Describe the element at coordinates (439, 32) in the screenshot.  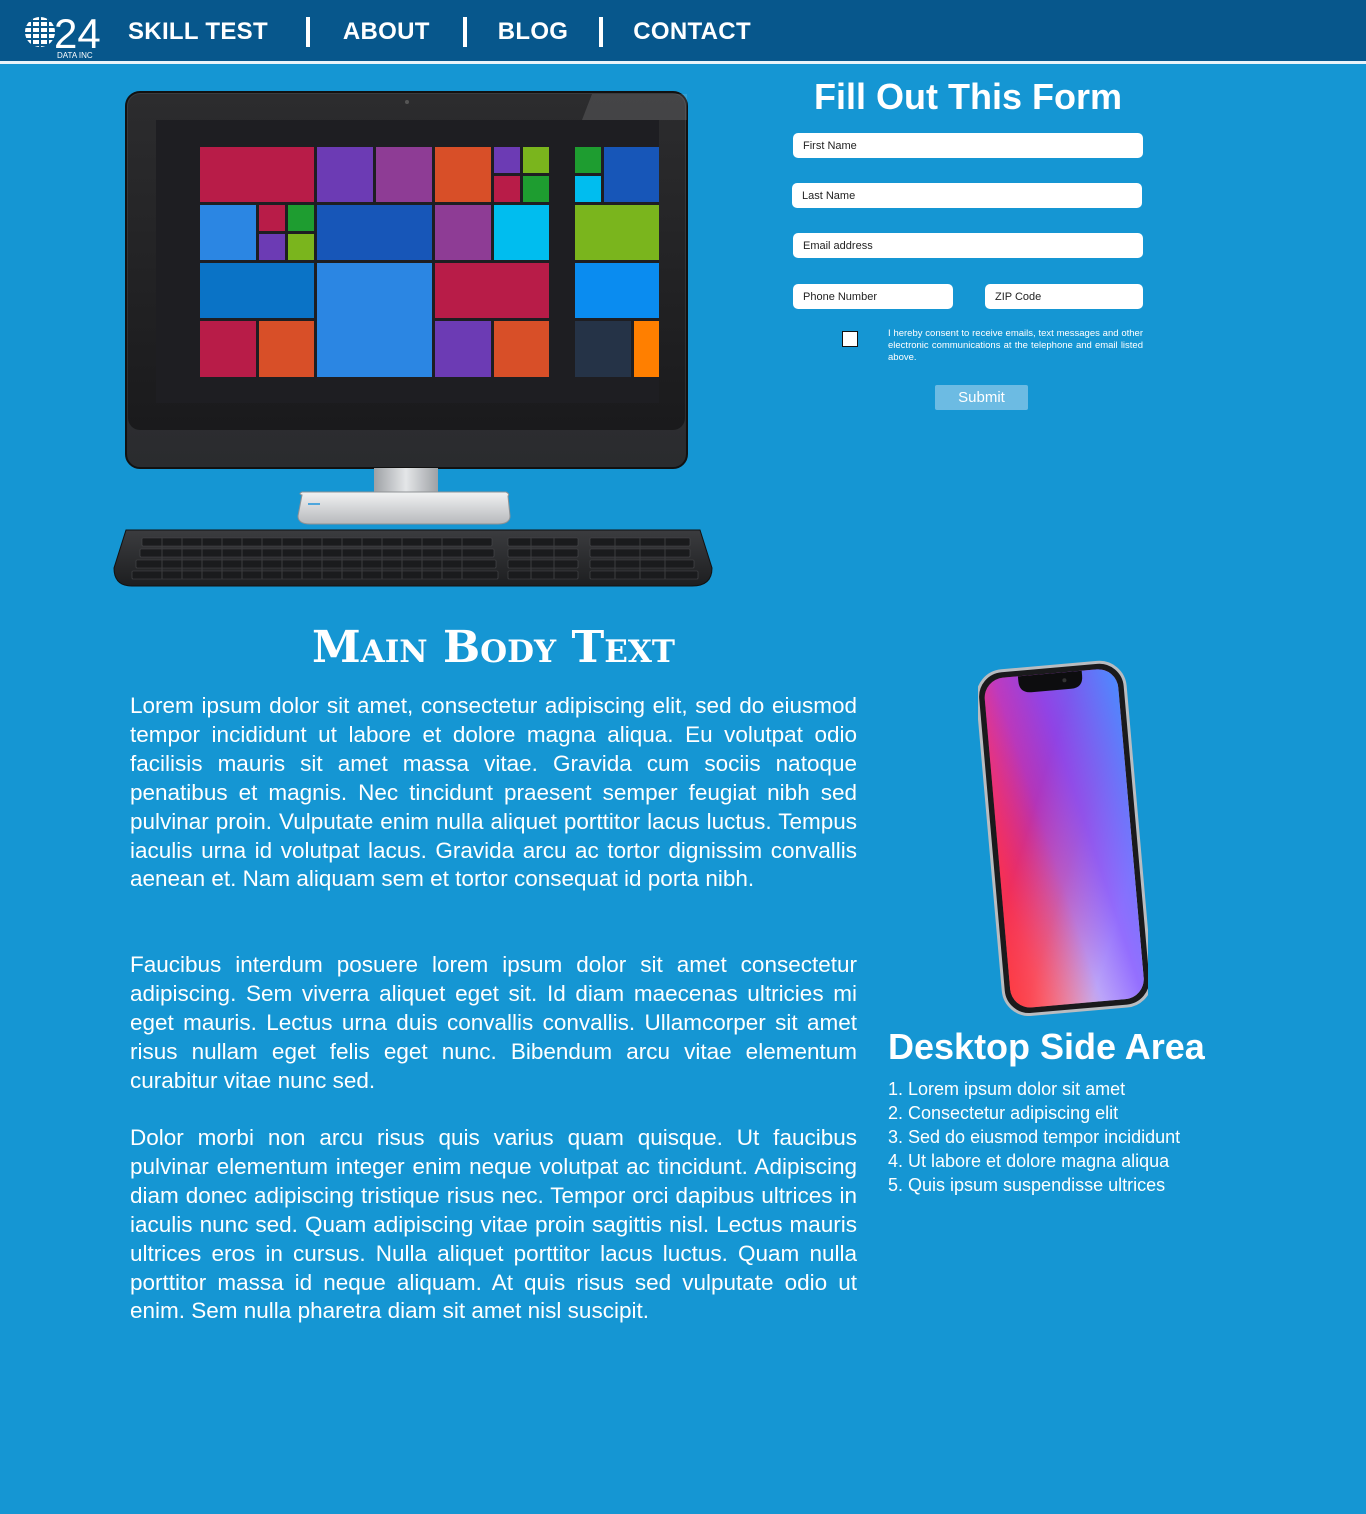
I see `main-nav: SKILL TEST ABOUT BLOG CONTACT` at that location.